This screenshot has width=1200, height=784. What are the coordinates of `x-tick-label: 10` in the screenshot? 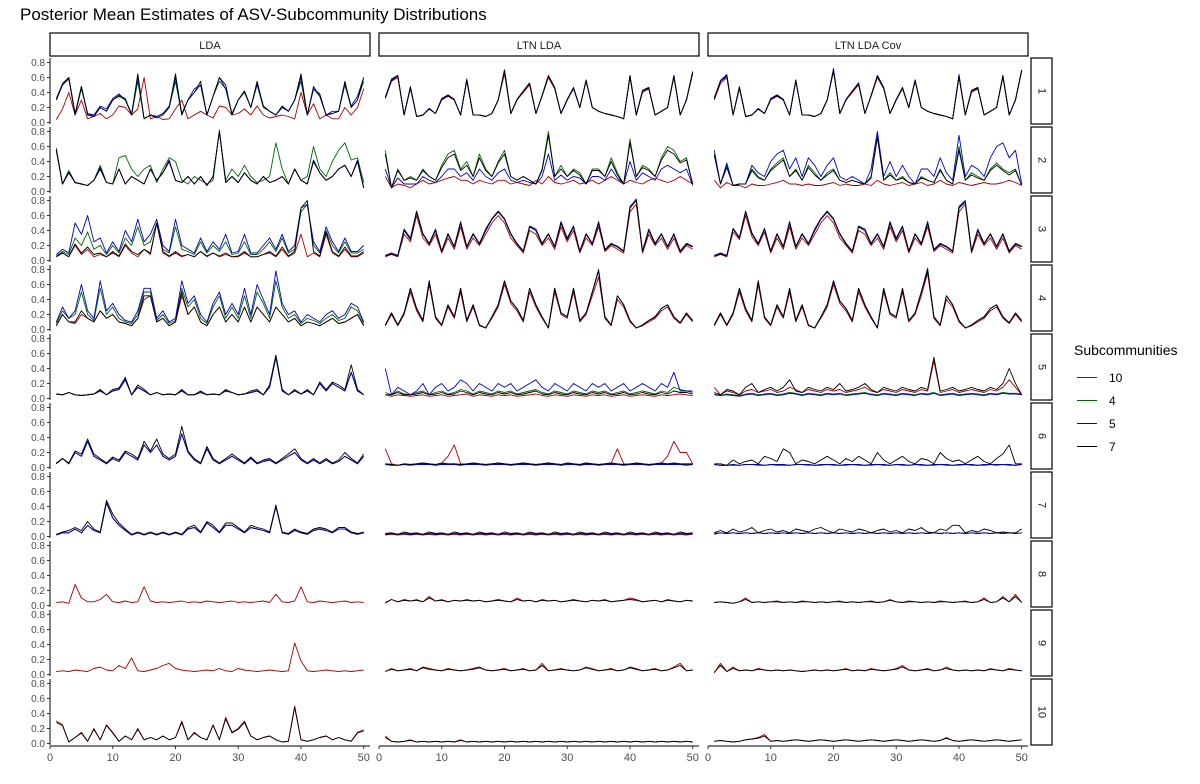 It's located at (771, 758).